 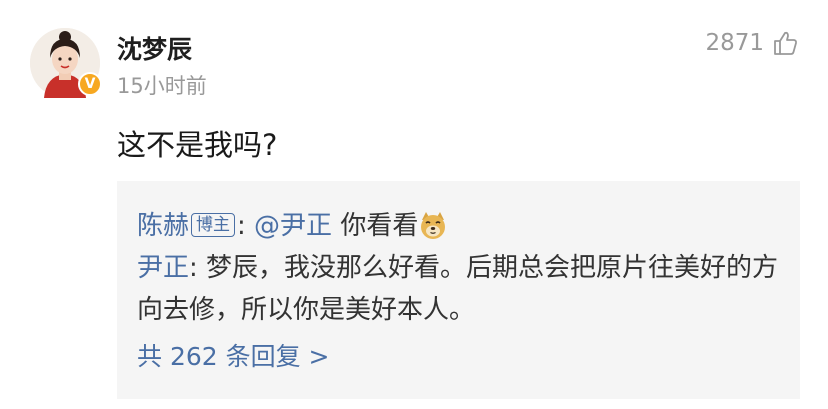 What do you see at coordinates (90, 84) in the screenshot?
I see `verified-badge-icon: V` at bounding box center [90, 84].